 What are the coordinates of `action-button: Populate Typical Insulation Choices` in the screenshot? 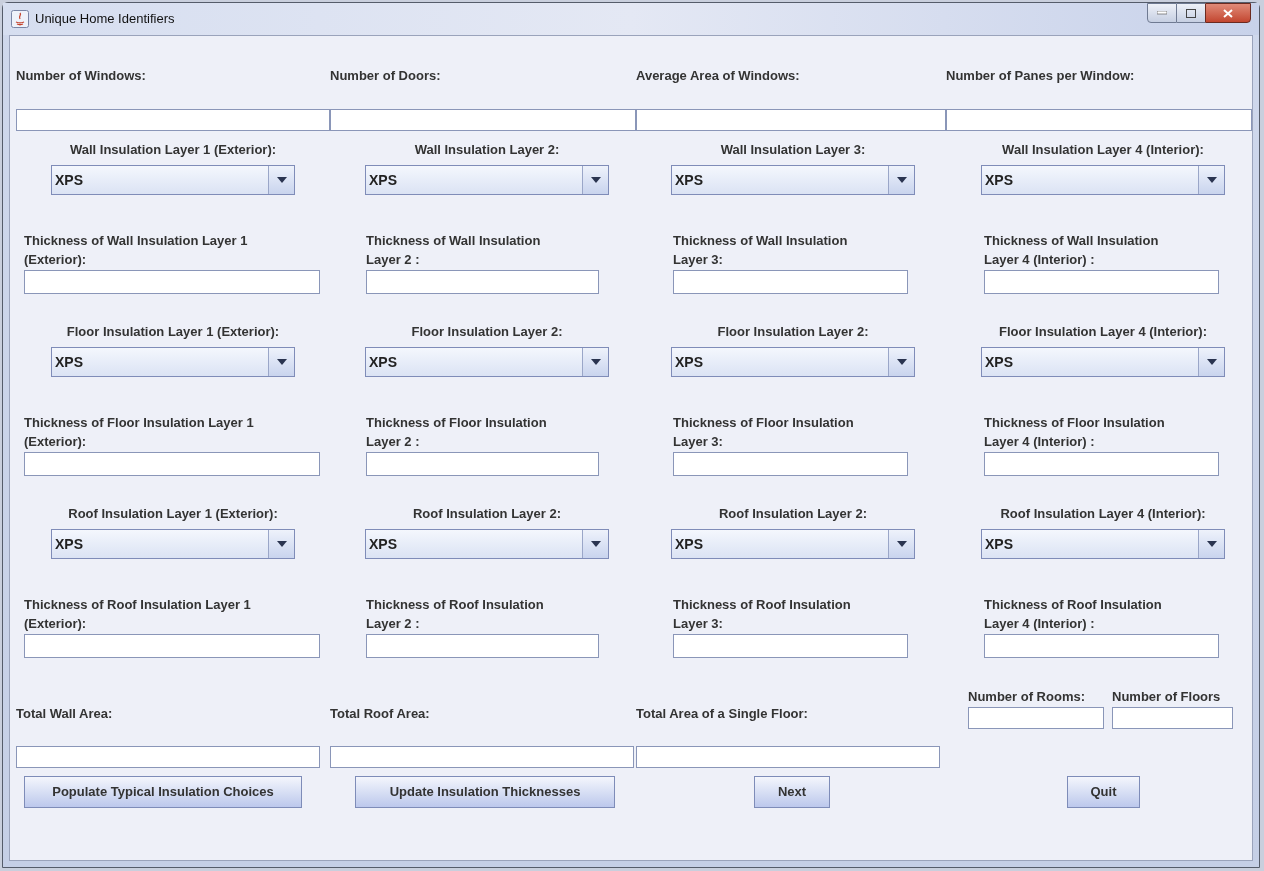 It's located at (163, 792).